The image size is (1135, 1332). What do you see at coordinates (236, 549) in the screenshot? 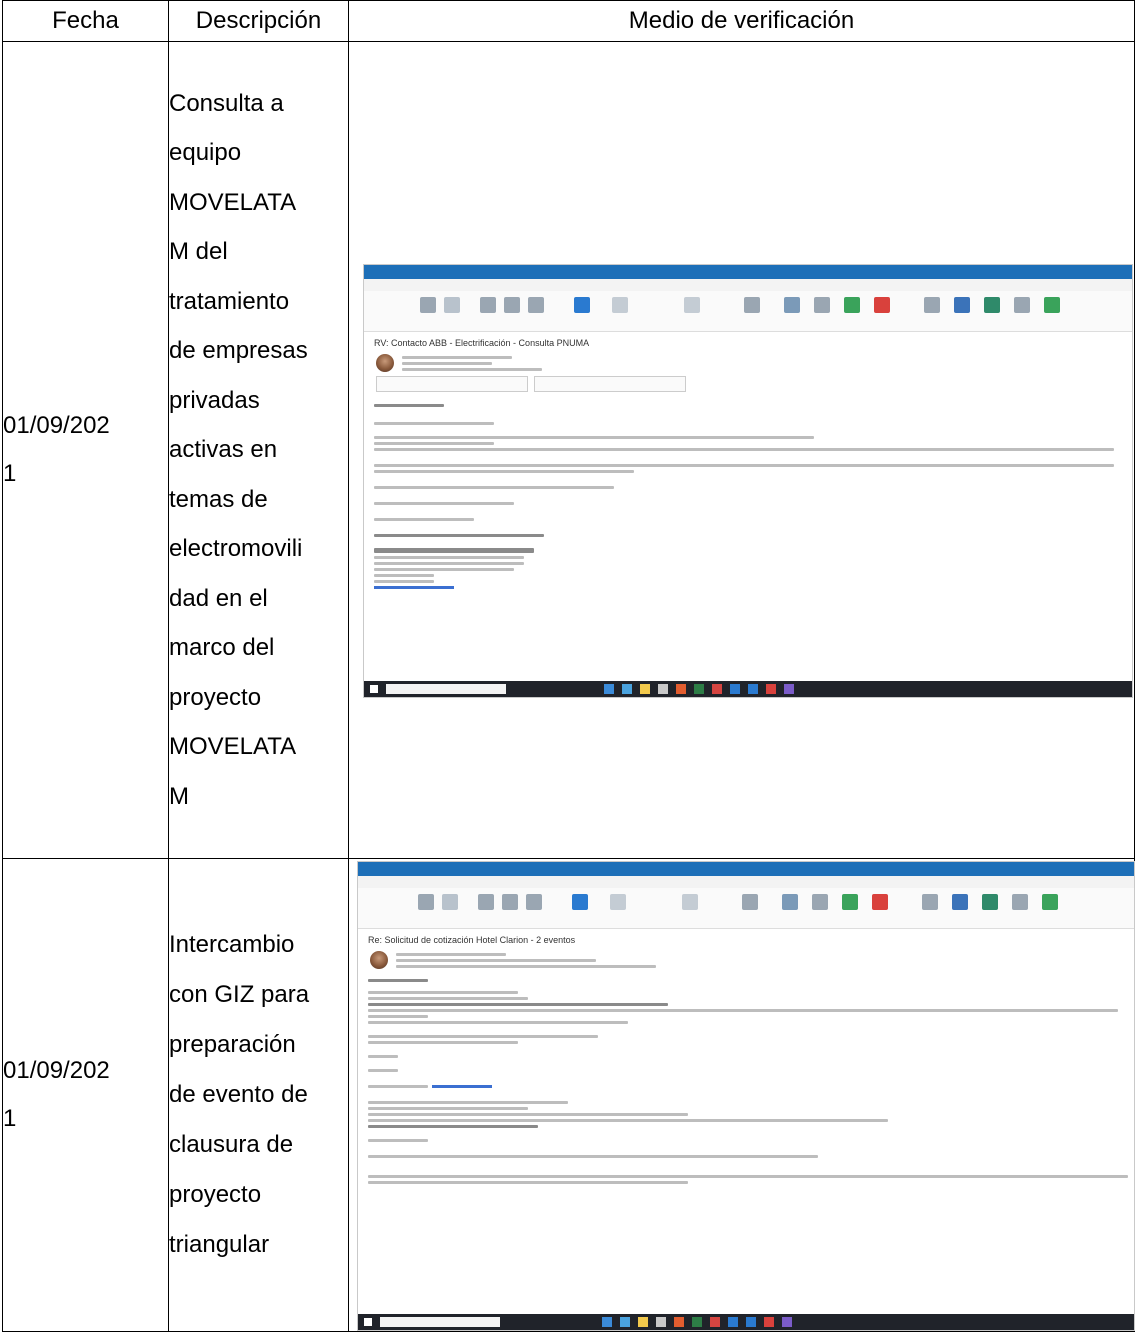
I see `description-line: electromovili` at bounding box center [236, 549].